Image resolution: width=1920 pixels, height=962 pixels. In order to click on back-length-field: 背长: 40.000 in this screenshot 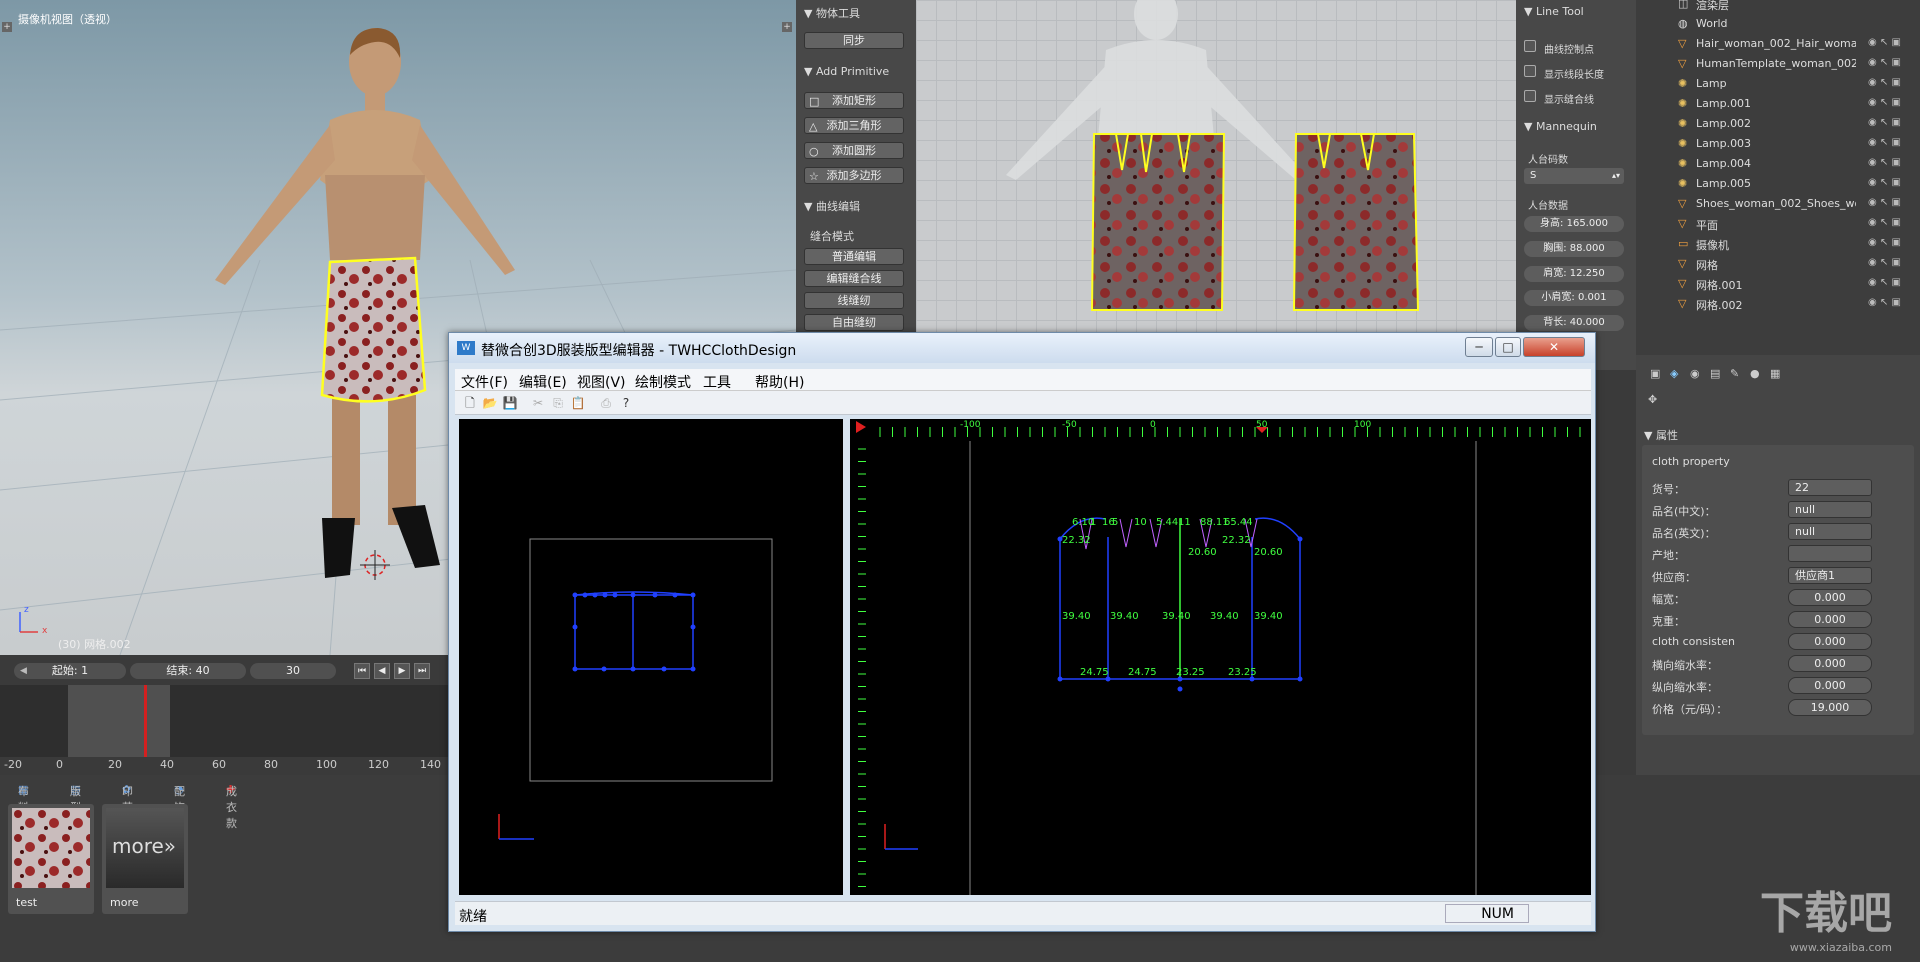, I will do `click(1574, 323)`.